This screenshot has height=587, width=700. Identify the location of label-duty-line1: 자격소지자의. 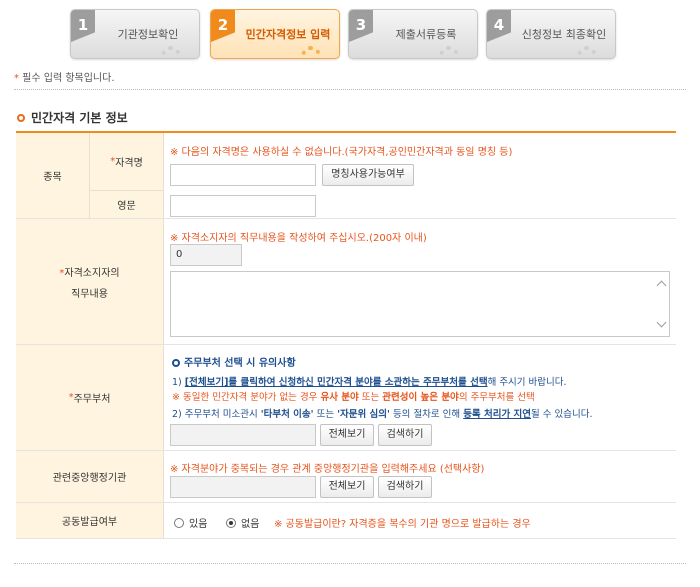
(92, 273).